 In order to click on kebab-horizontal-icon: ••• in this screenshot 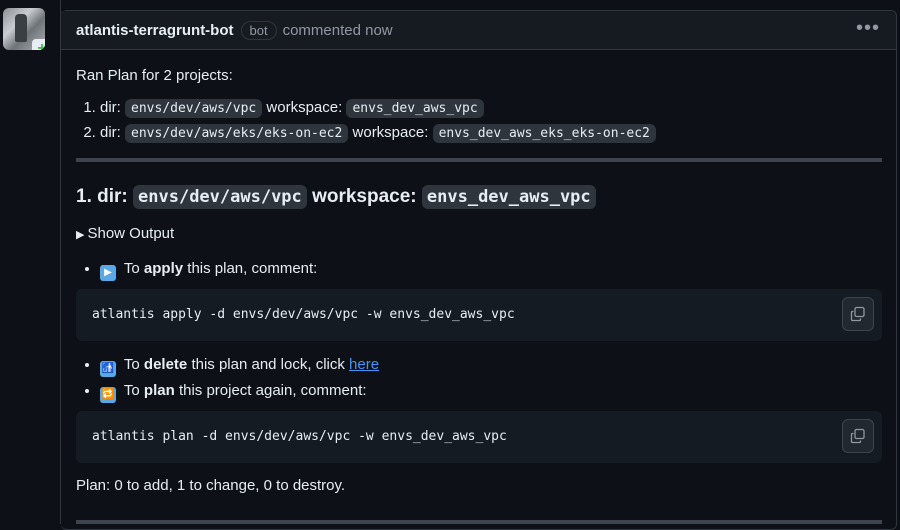, I will do `click(868, 28)`.